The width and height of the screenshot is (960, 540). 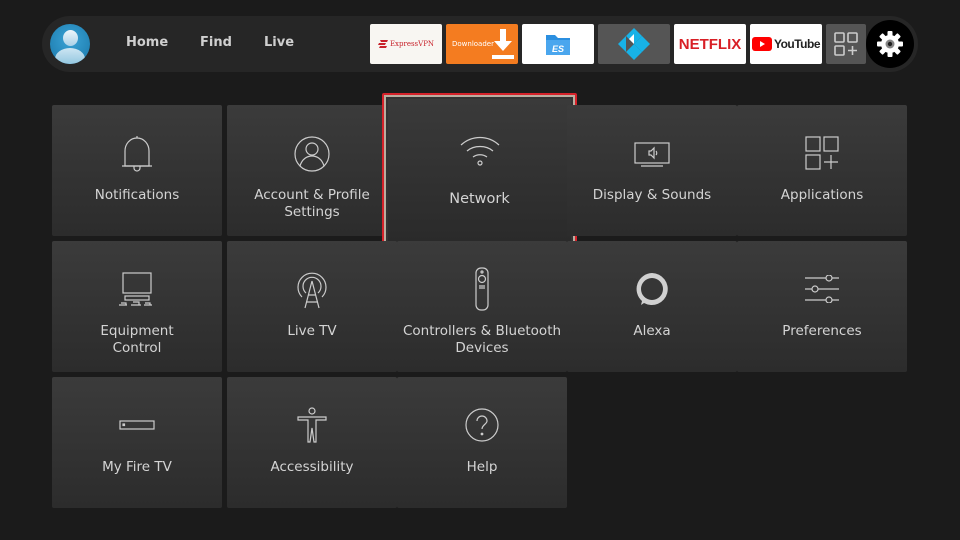 What do you see at coordinates (822, 331) in the screenshot?
I see `tile-label: Preferences` at bounding box center [822, 331].